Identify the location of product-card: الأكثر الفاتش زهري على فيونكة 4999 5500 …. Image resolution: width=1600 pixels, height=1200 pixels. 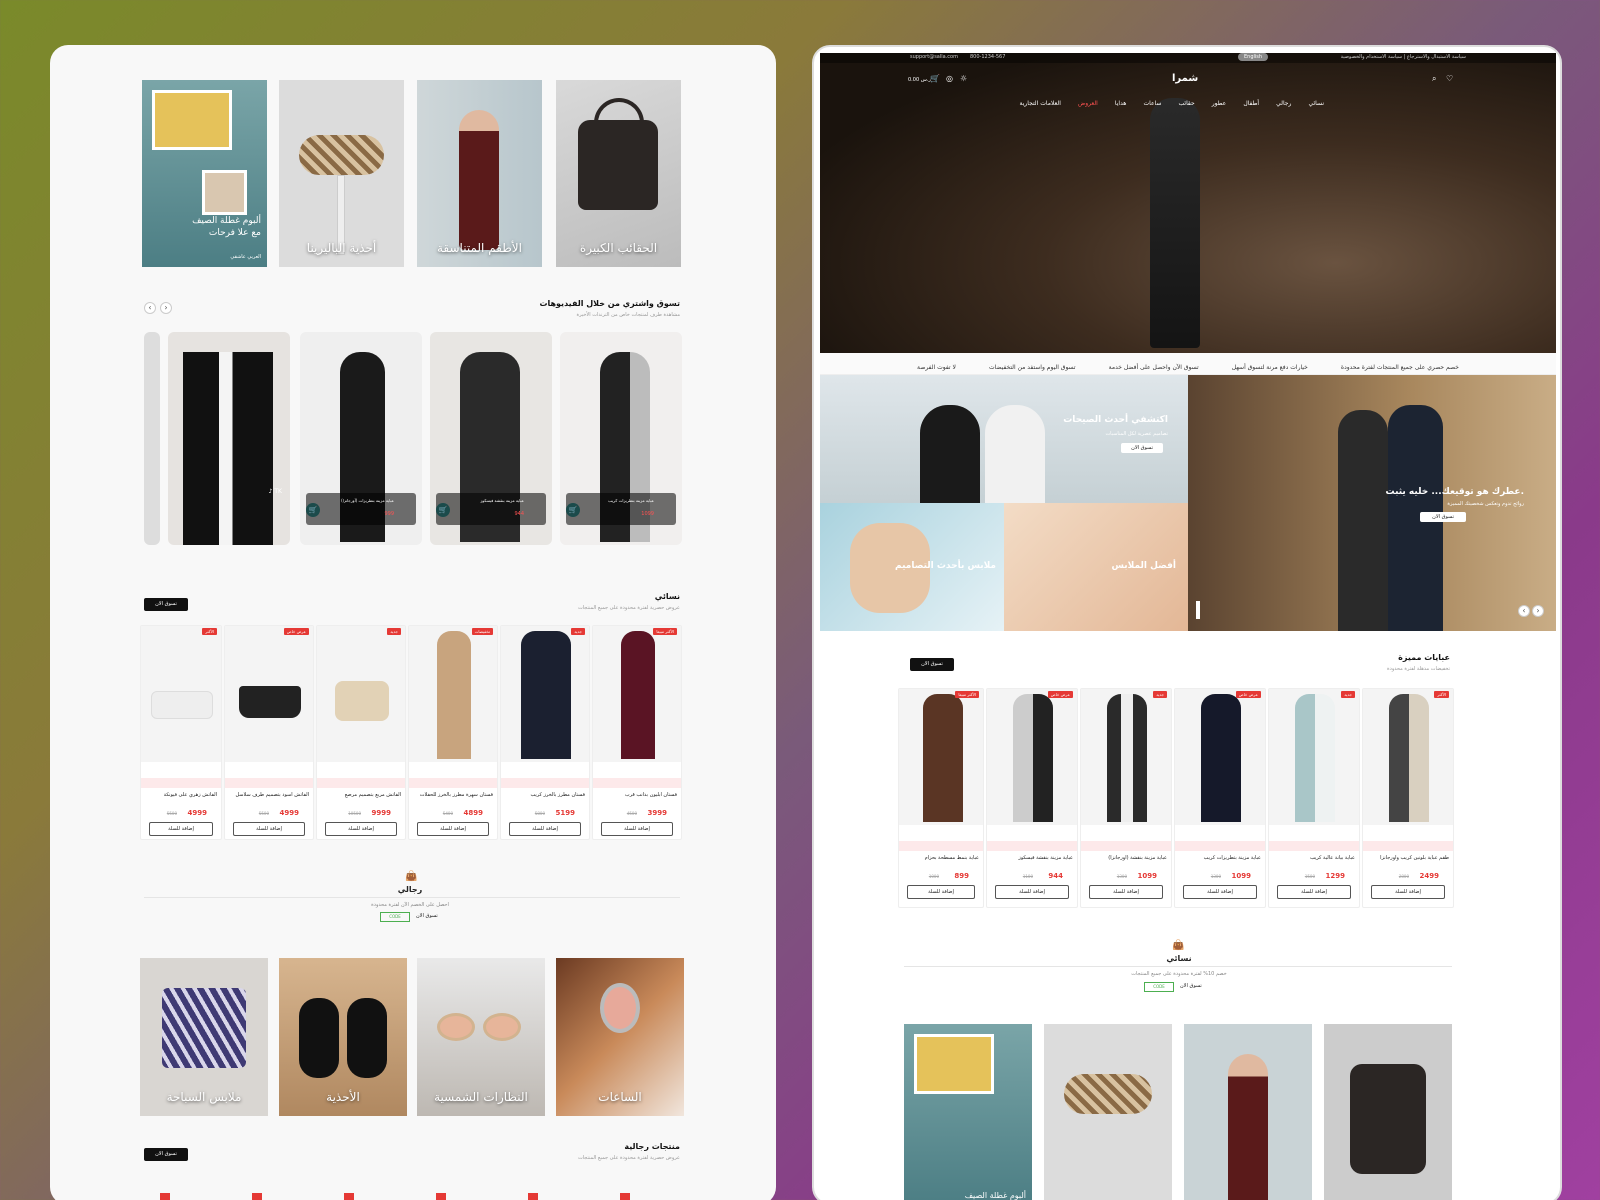
(181, 732).